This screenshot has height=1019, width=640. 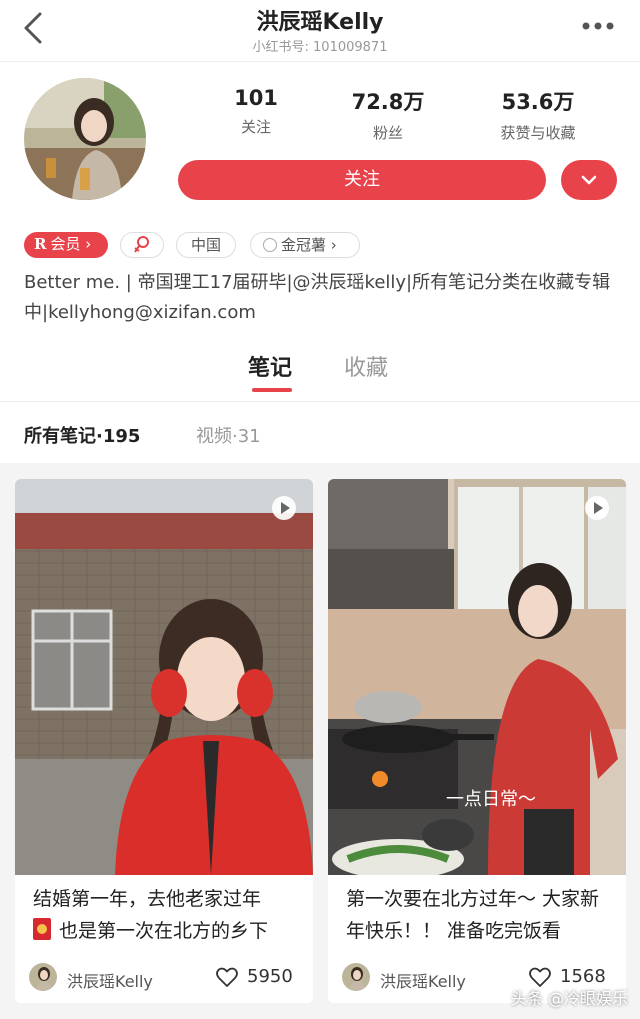 What do you see at coordinates (85, 139) in the screenshot?
I see `profile-avatar` at bounding box center [85, 139].